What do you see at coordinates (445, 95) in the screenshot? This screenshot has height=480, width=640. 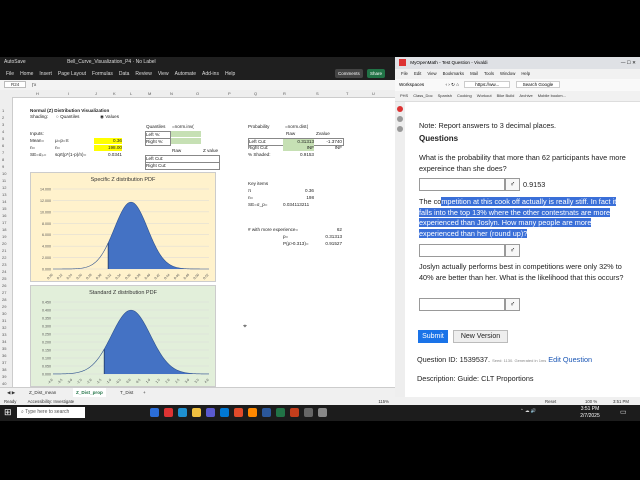 I see `bookmark-item: Spanish` at bounding box center [445, 95].